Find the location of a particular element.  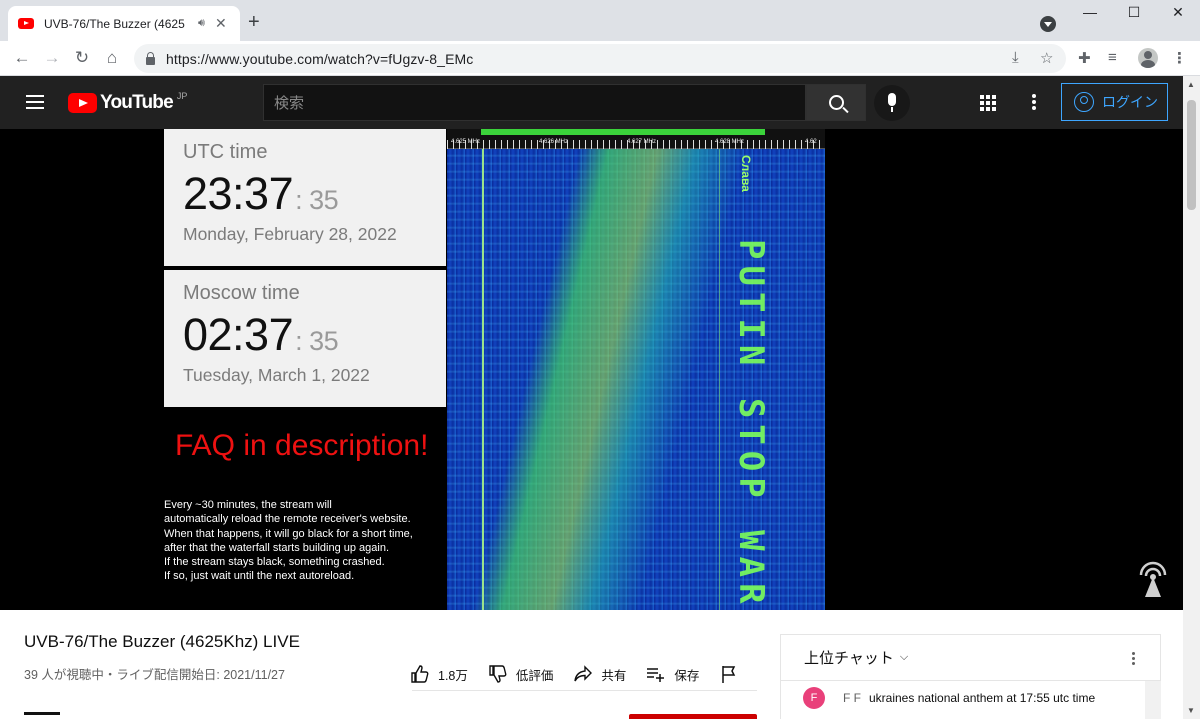

settings-more-icon is located at coordinates (1034, 103).